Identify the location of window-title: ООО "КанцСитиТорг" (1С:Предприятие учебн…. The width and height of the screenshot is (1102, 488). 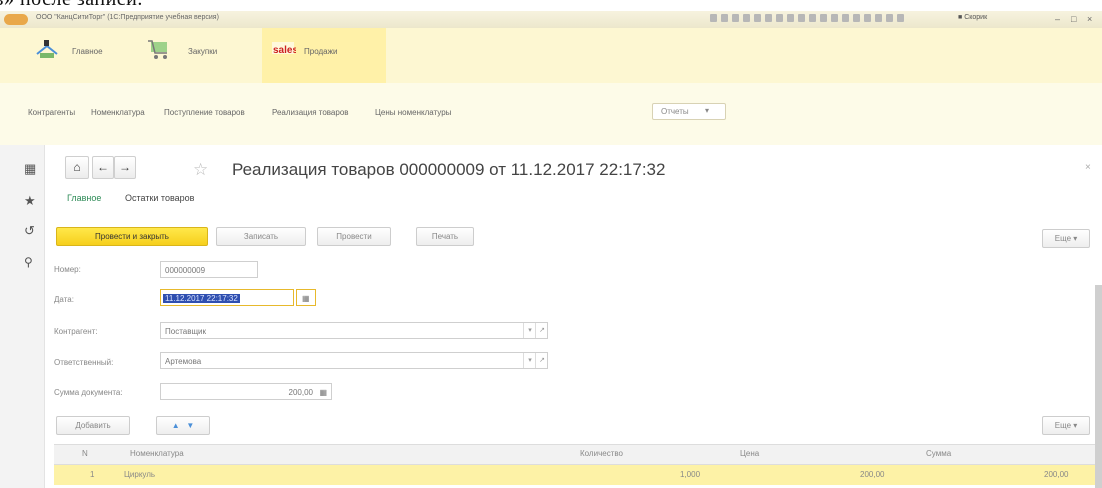
(127, 17).